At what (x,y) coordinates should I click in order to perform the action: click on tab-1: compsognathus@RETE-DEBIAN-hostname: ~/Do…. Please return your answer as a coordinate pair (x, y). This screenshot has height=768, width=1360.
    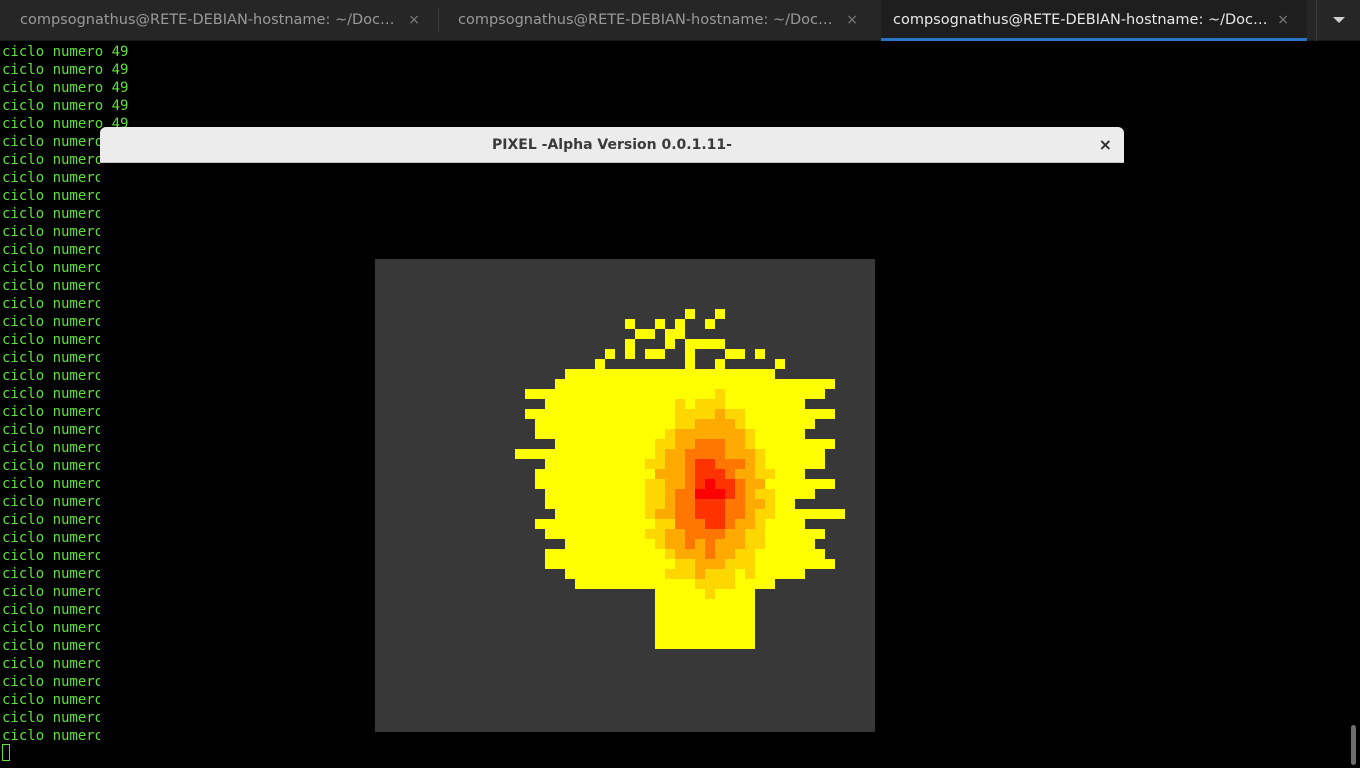
    Looking at the image, I should click on (219, 20).